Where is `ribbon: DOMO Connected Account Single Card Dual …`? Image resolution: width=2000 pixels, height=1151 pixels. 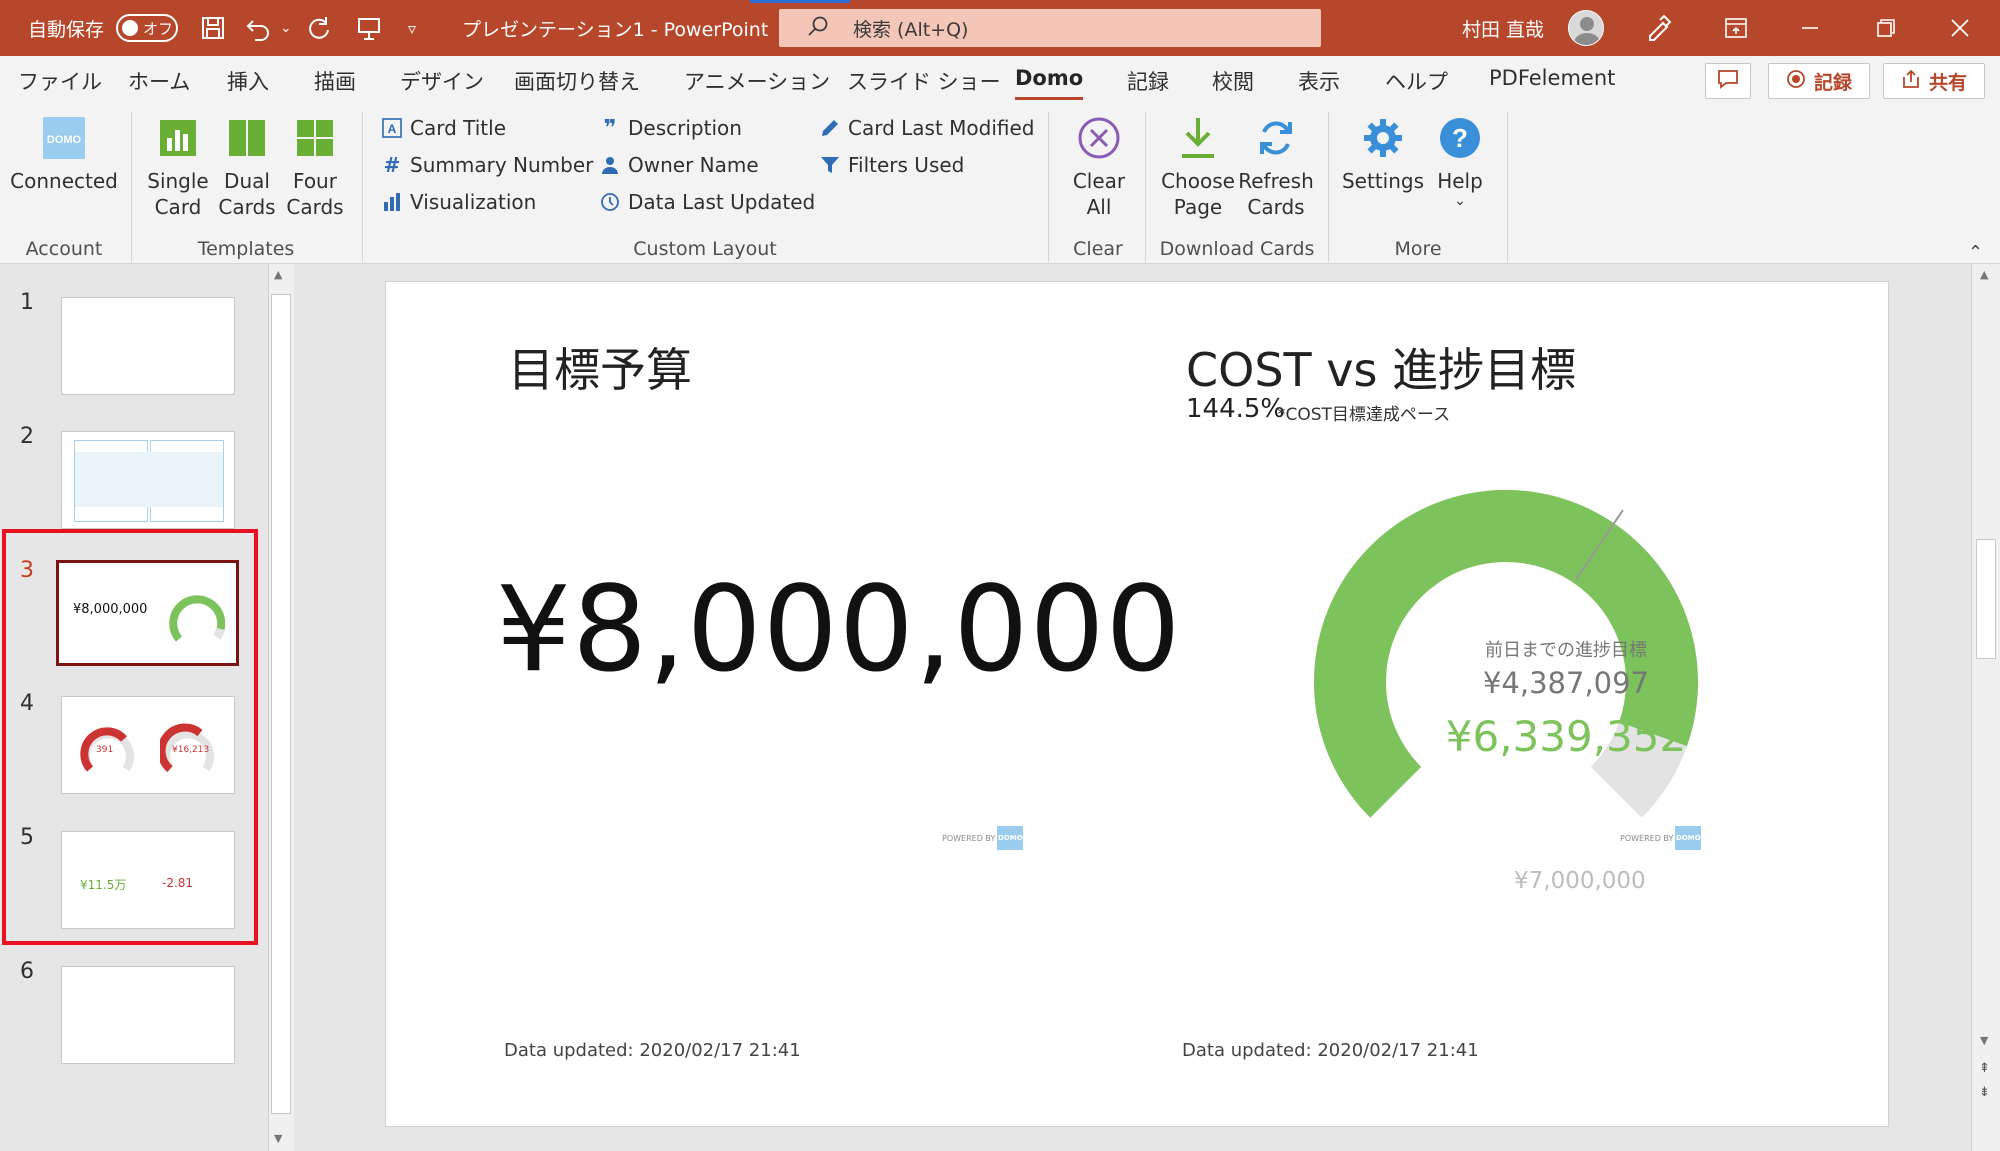
ribbon: DOMO Connected Account Single Card Dual … is located at coordinates (1000, 185).